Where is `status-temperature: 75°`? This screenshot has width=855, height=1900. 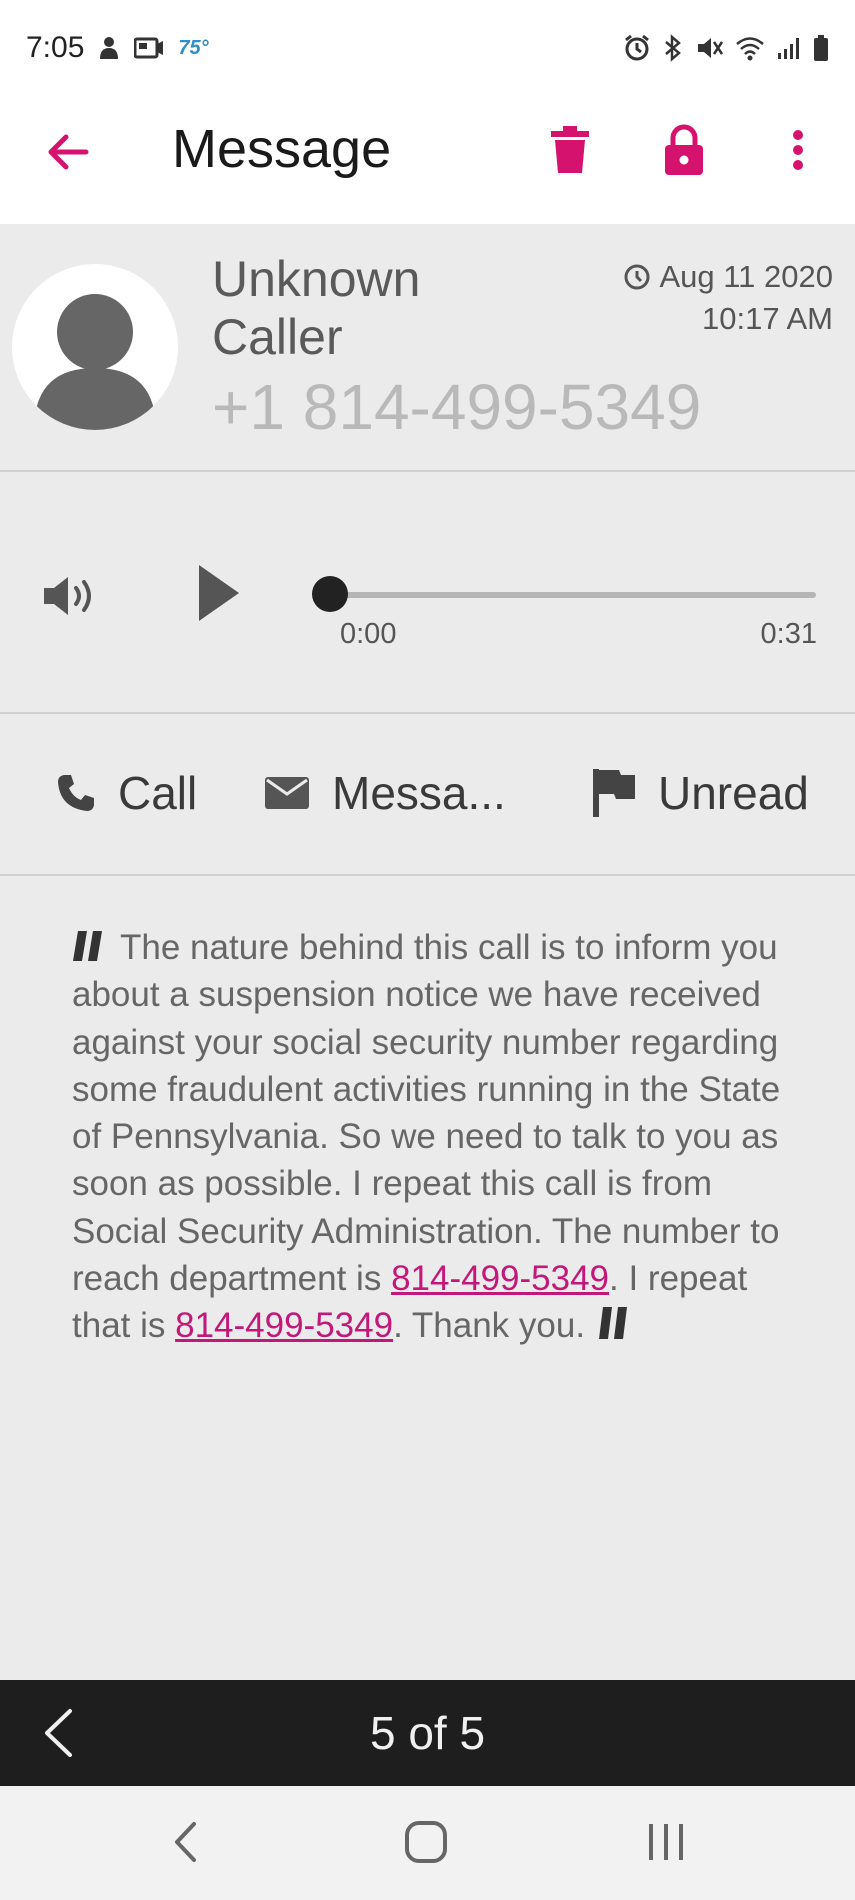
status-temperature: 75° is located at coordinates (193, 47).